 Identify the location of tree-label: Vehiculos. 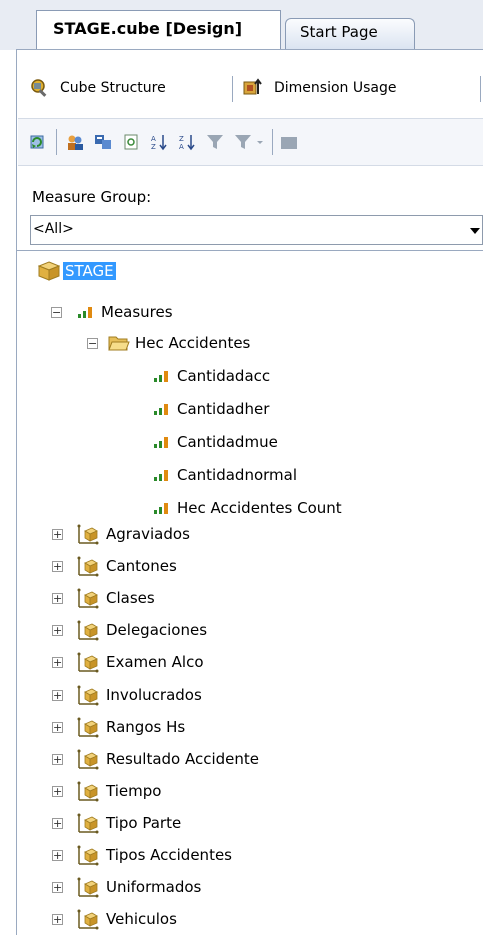
(141, 919).